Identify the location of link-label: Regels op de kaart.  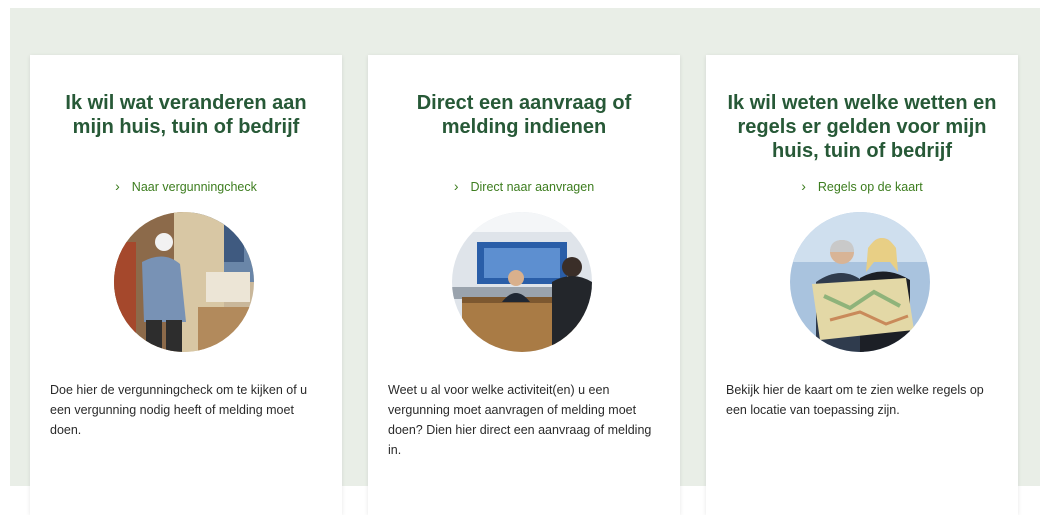
(870, 187).